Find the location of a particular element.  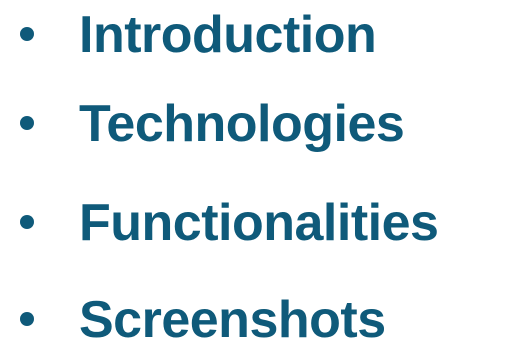

list-item-label: Technologies is located at coordinates (242, 124).